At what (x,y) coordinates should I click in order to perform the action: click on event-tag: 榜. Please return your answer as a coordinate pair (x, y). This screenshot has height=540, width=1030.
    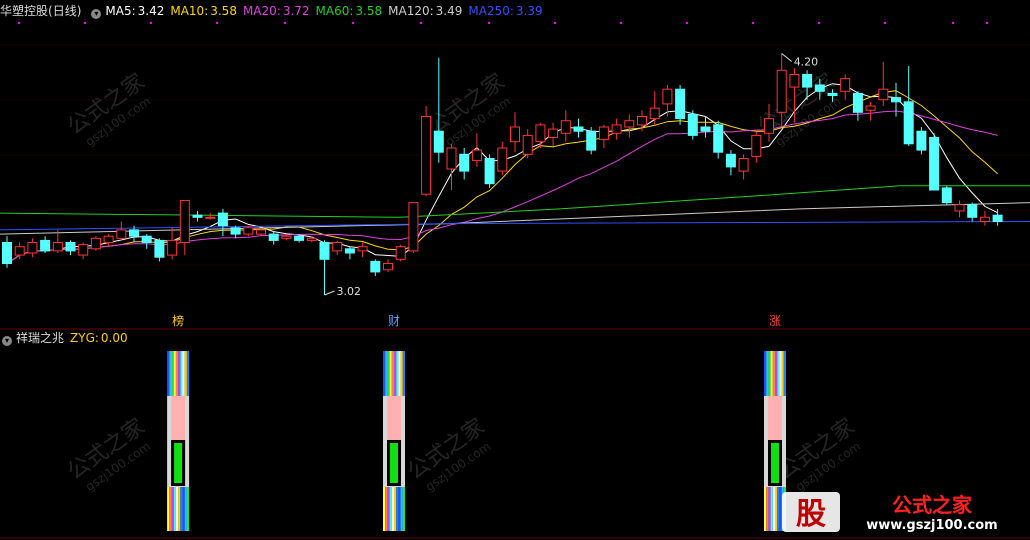
    Looking at the image, I should click on (178, 320).